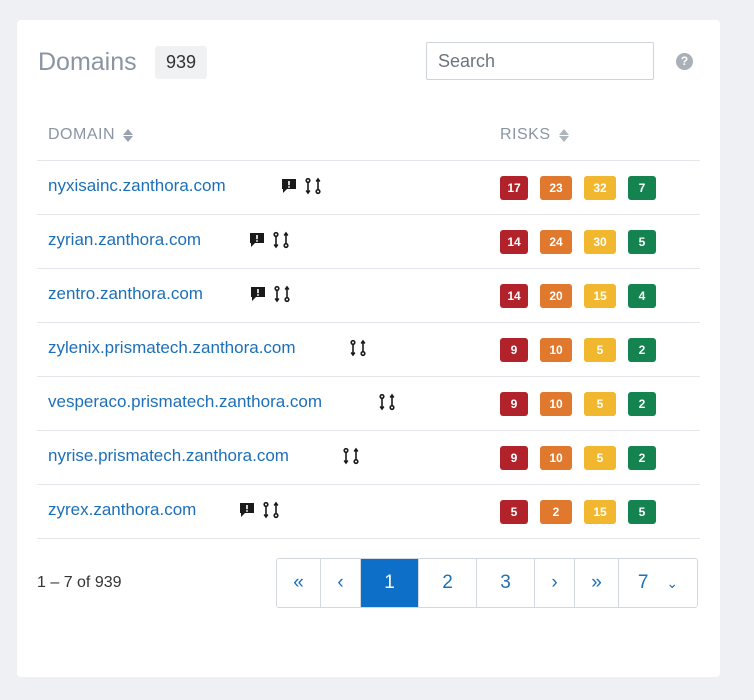  What do you see at coordinates (525, 134) in the screenshot?
I see `column-header-risks-label: RISKS` at bounding box center [525, 134].